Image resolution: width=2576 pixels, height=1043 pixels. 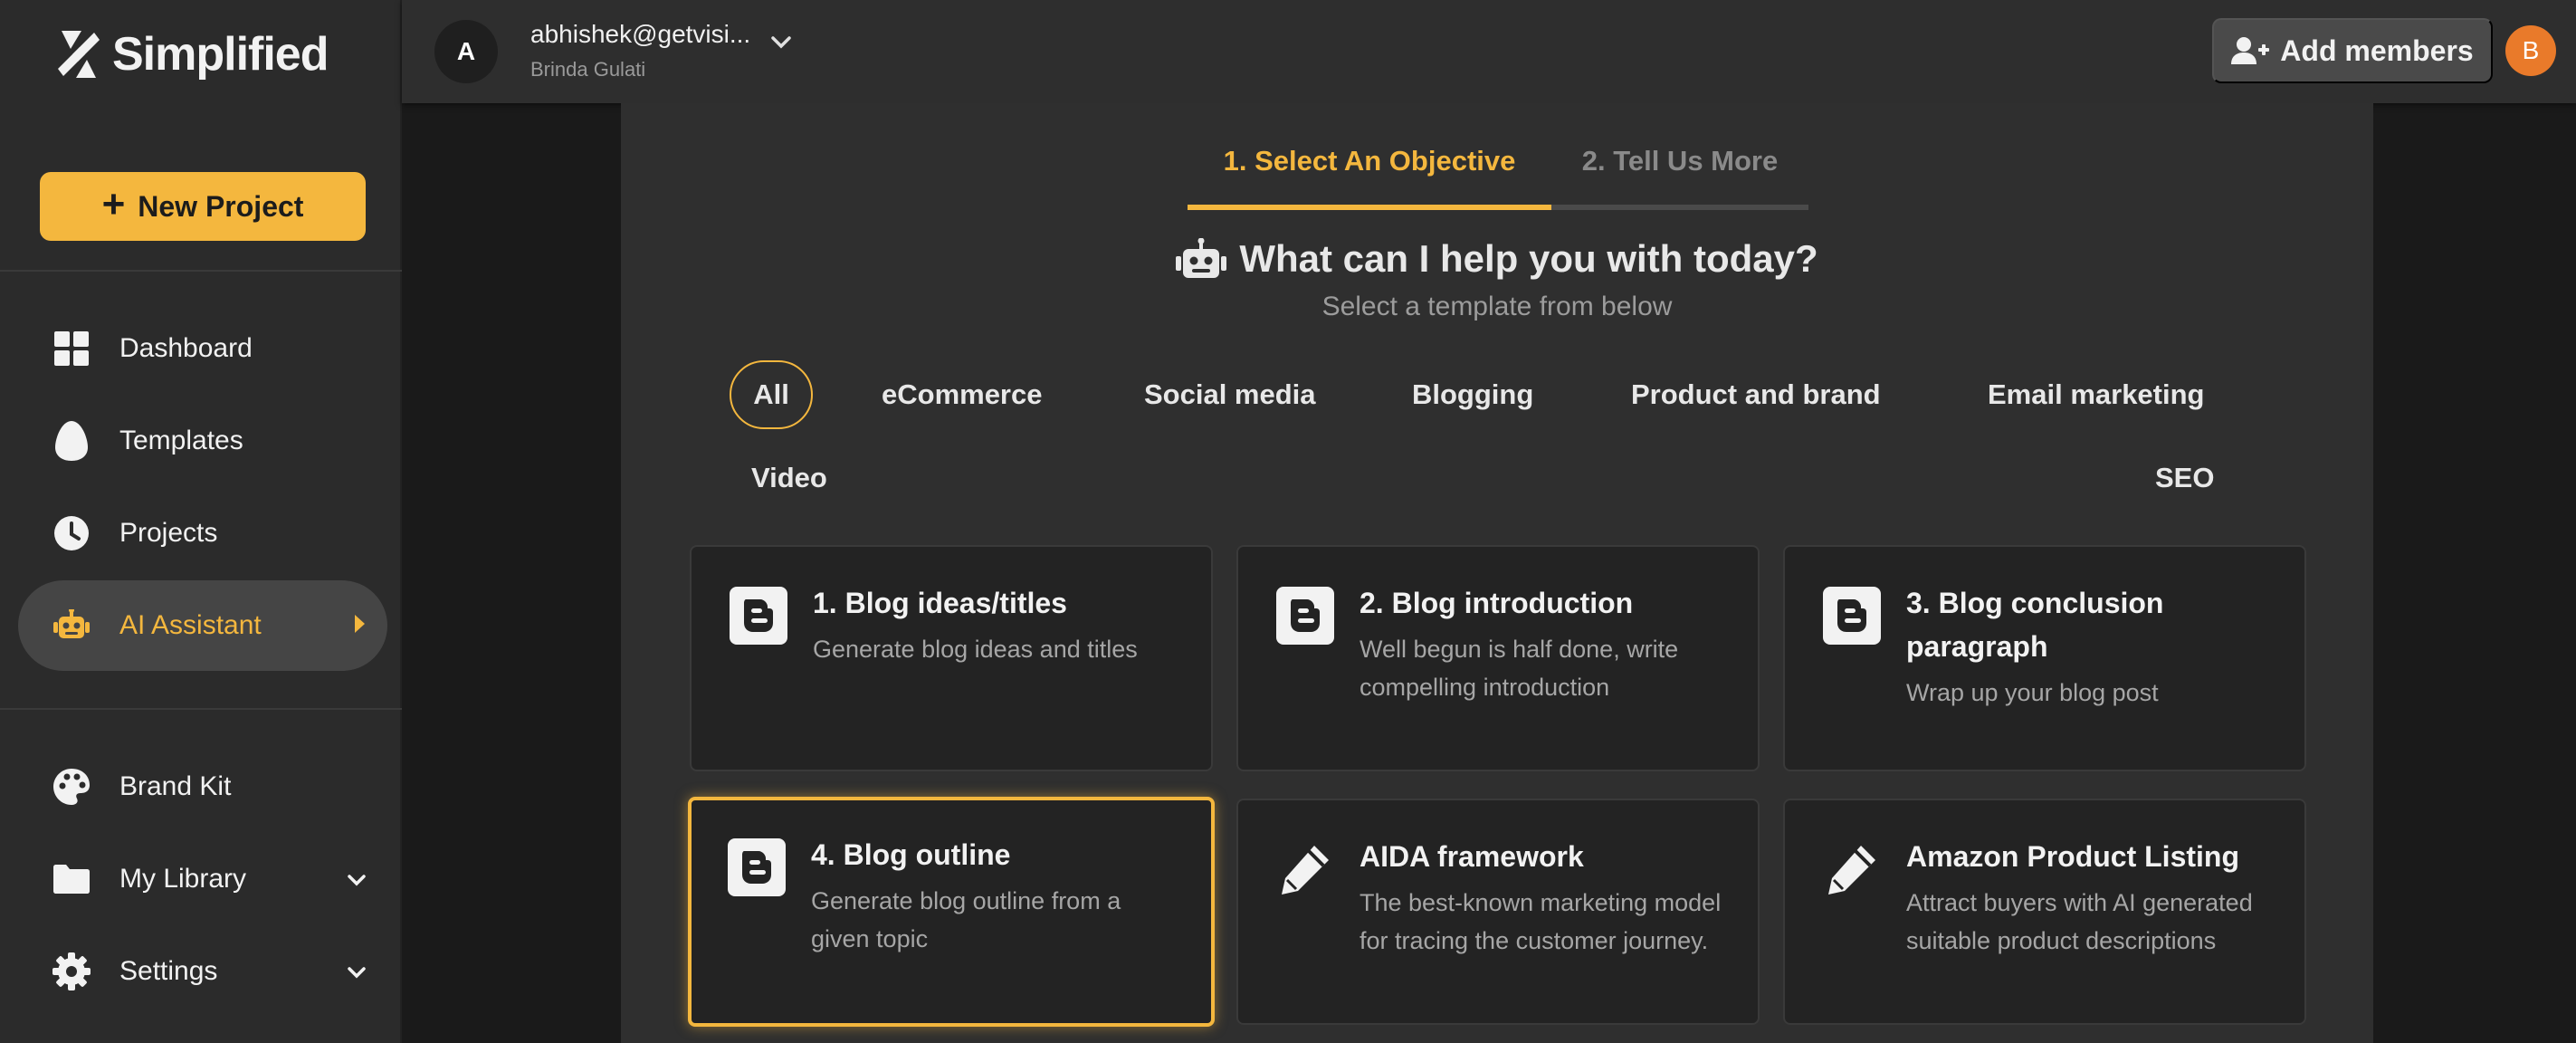 I want to click on template-title: 4. Blog outline, so click(x=911, y=854).